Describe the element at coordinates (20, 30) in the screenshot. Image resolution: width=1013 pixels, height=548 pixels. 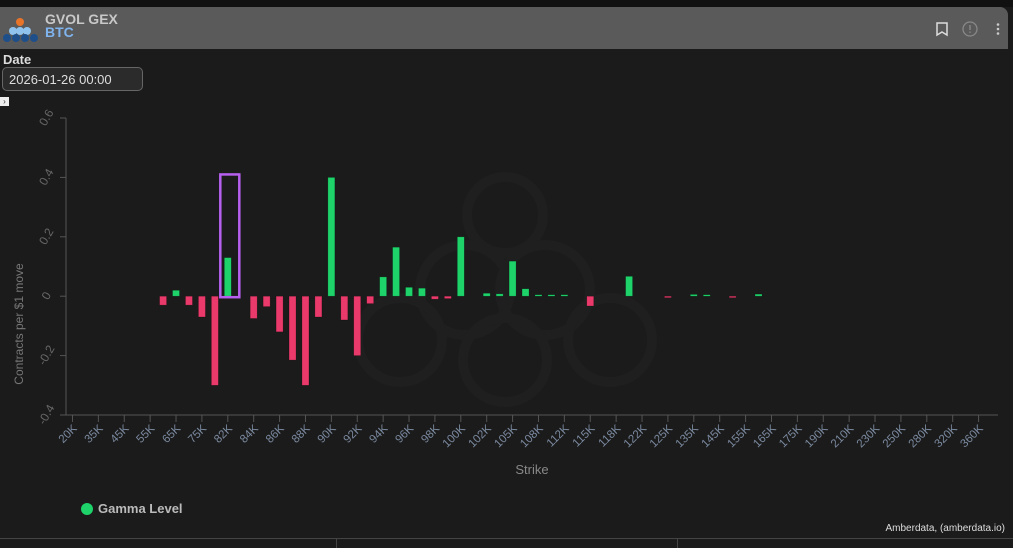
I see `gvol-logo-icon` at that location.